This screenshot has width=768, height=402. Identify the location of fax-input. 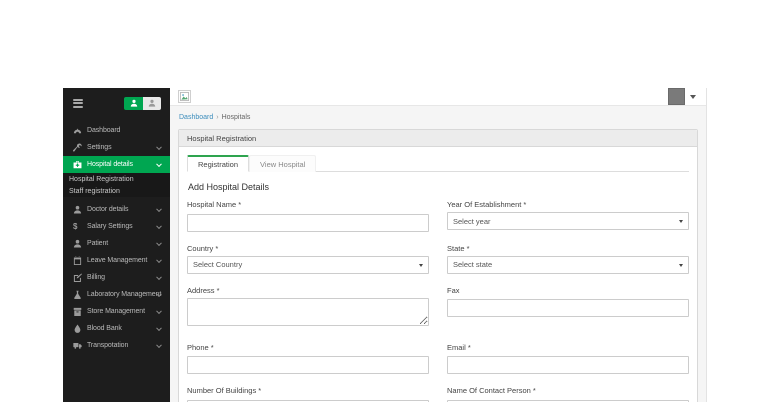
(568, 308).